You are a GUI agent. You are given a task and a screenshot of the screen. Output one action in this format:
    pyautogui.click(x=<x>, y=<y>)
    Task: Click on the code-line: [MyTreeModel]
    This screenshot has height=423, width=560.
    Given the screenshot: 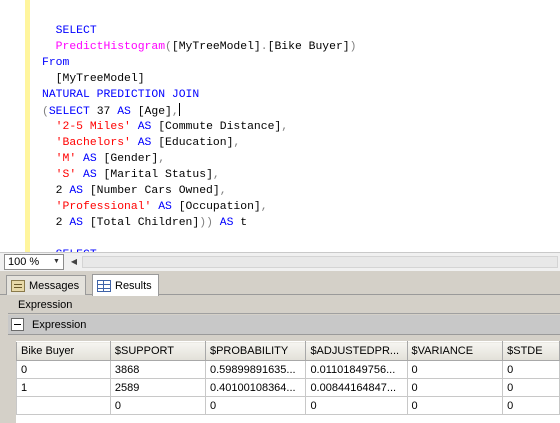 What is the action you would take?
    pyautogui.click(x=199, y=79)
    